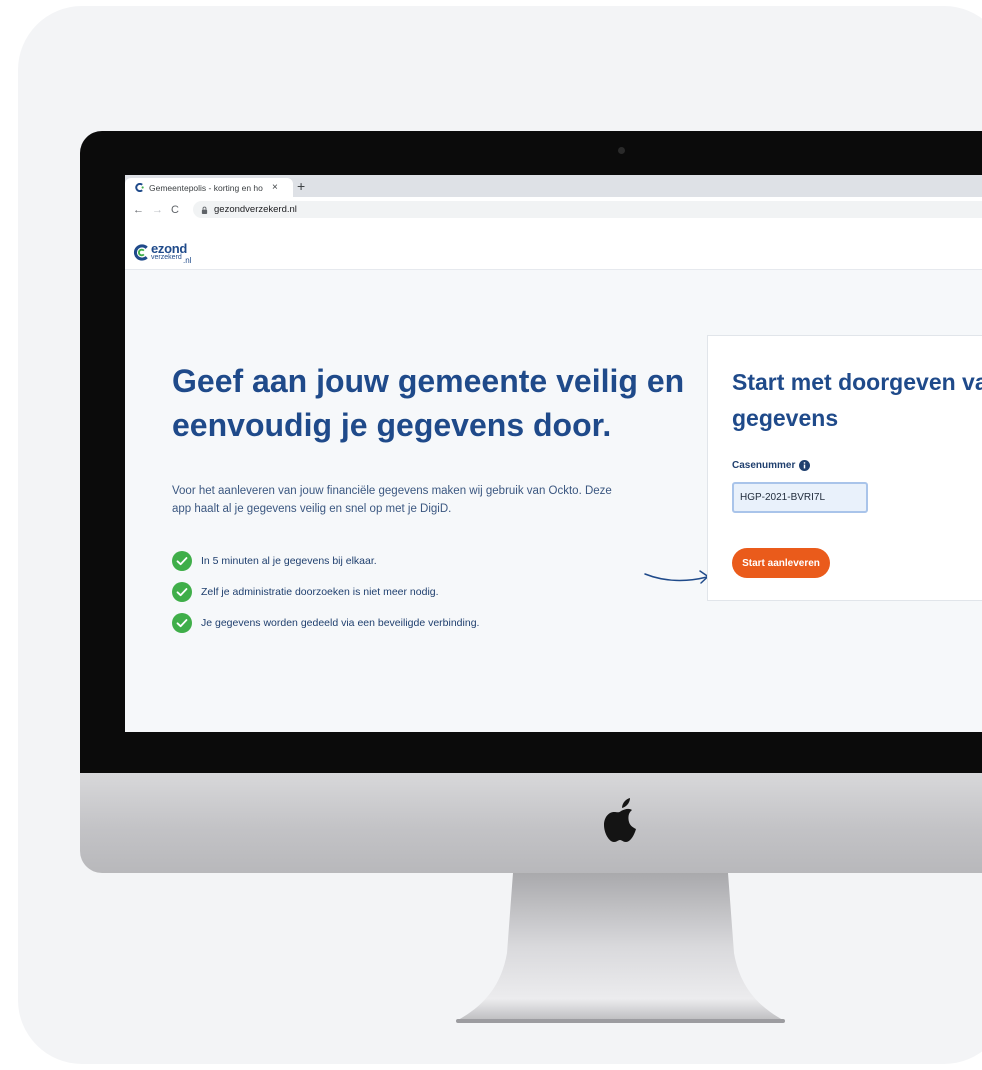 The height and width of the screenshot is (1070, 982). What do you see at coordinates (166, 257) in the screenshot?
I see `logo-sub-text: verzekerd` at bounding box center [166, 257].